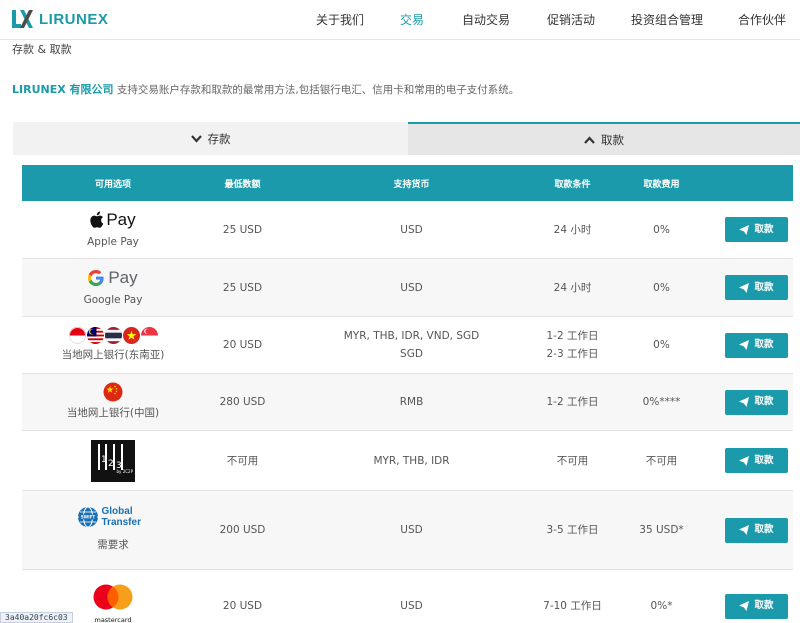 The height and width of the screenshot is (623, 800). I want to click on svg-text: 1, so click(104, 460).